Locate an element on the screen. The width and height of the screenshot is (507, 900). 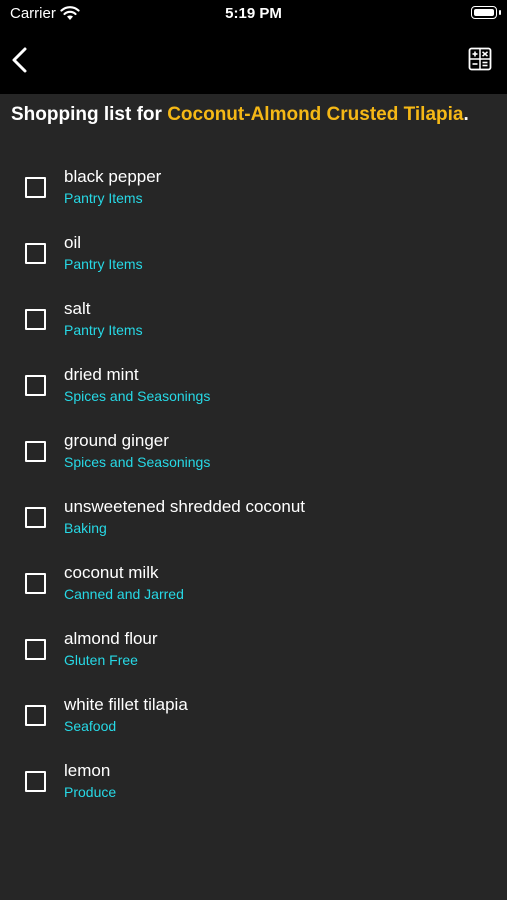
clock: 5:19 PM is located at coordinates (253, 13).